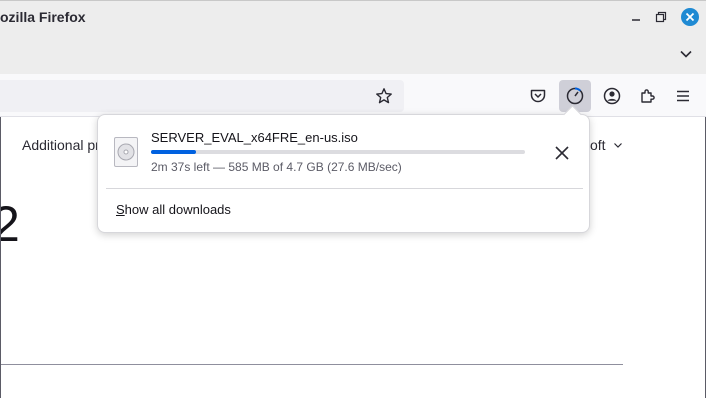 The height and width of the screenshot is (398, 706). I want to click on star-icon, so click(384, 96).